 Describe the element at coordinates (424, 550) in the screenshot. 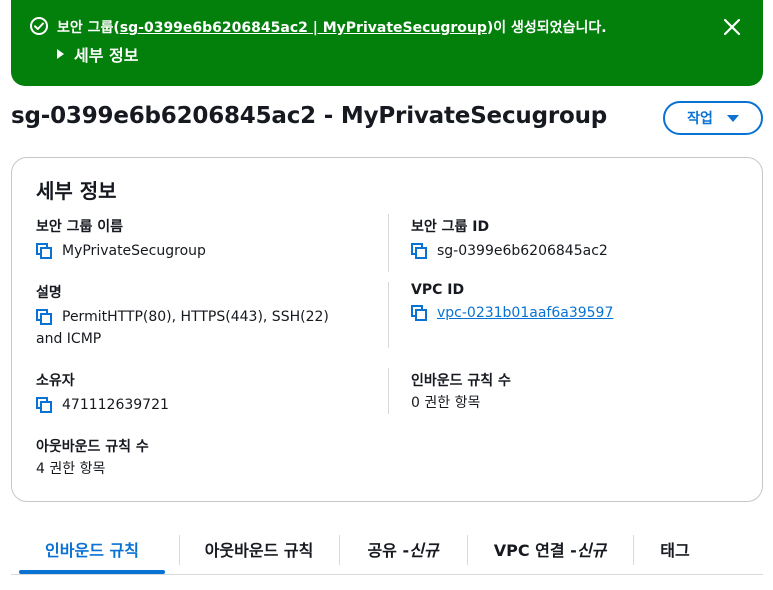

I see `tab-sharing-new: 신규` at that location.